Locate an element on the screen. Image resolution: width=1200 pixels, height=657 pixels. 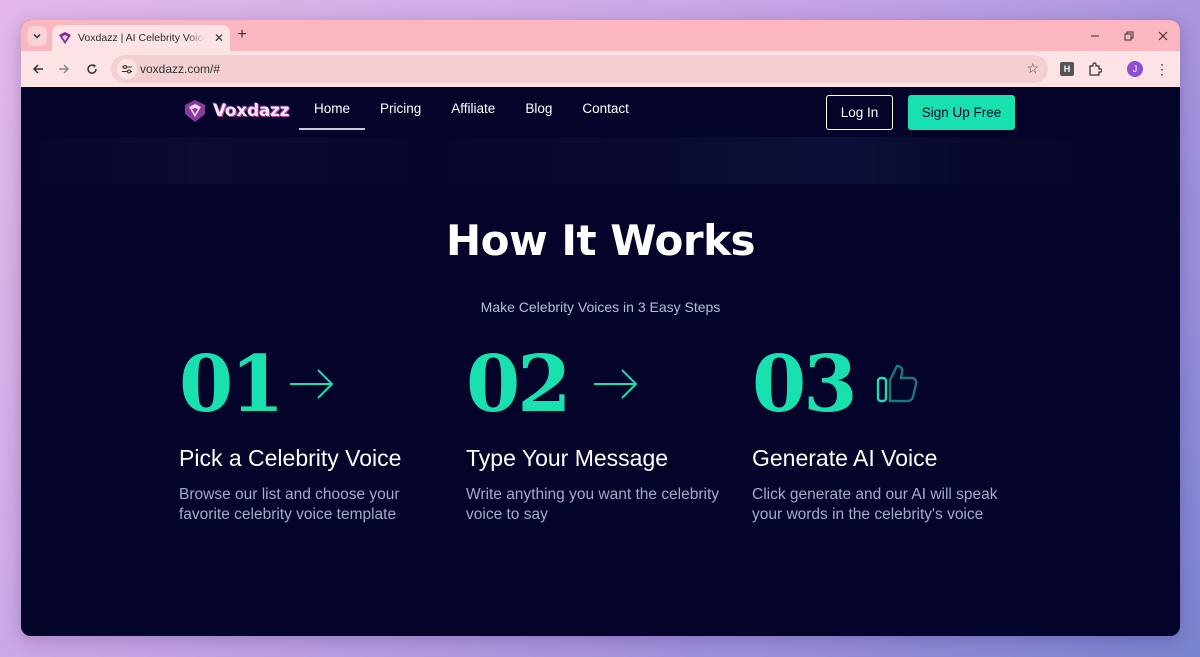
avatar: J is located at coordinates (1135, 69).